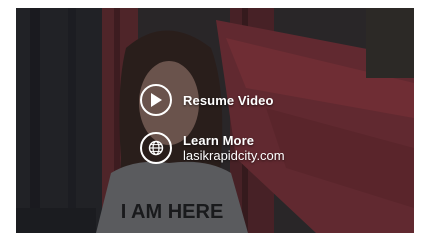 Image resolution: width=430 pixels, height=241 pixels. What do you see at coordinates (228, 100) in the screenshot?
I see `resume-video-label: Resume Video` at bounding box center [228, 100].